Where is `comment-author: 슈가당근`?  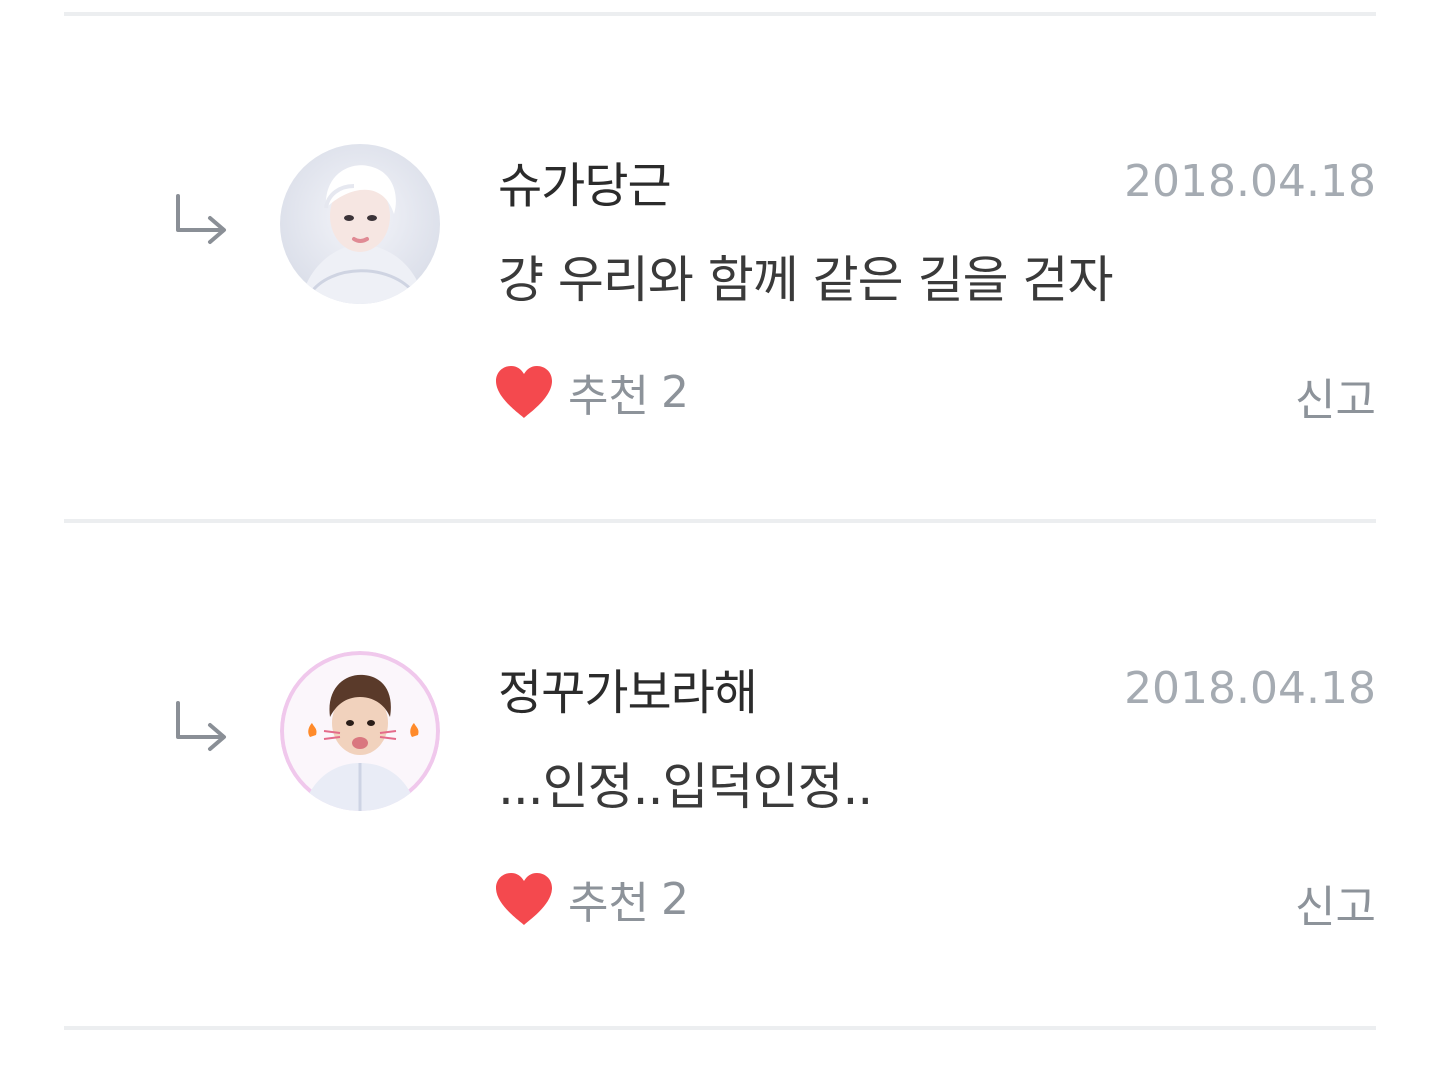
comment-author: 슈가당근 is located at coordinates (585, 181).